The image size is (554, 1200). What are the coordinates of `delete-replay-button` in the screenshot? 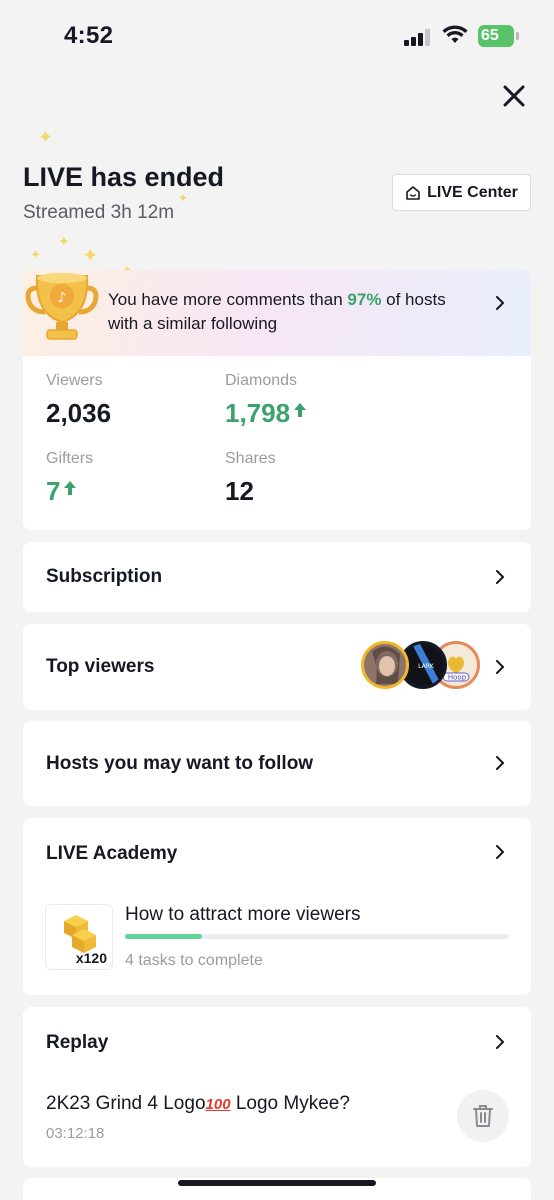 It's located at (483, 1116).